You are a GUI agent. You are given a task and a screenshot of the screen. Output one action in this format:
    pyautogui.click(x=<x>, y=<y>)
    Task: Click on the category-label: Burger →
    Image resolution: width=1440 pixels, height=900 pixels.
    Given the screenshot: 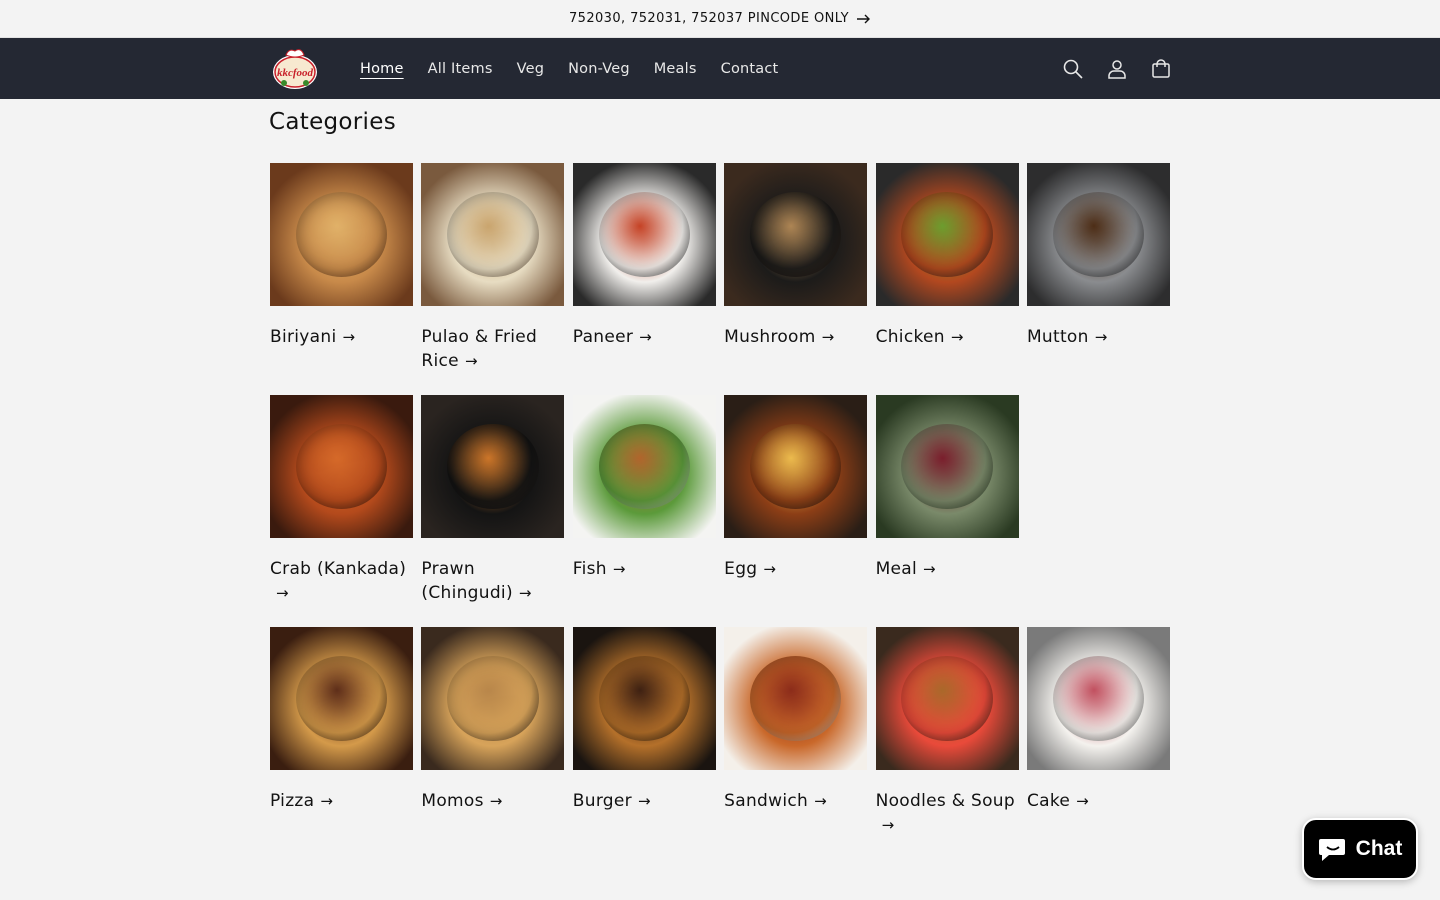 What is the action you would take?
    pyautogui.click(x=644, y=801)
    